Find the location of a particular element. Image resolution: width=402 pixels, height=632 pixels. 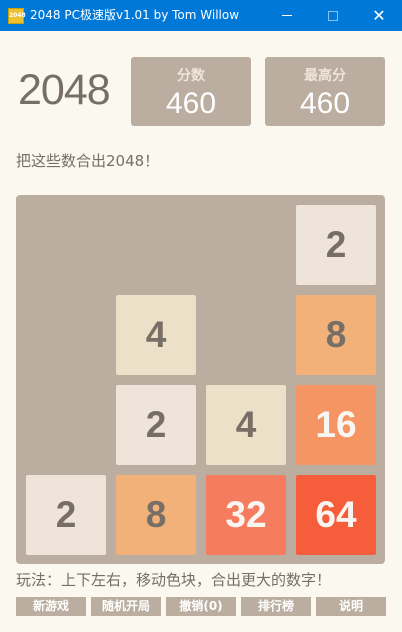

score-box: 分数 460 is located at coordinates (191, 91).